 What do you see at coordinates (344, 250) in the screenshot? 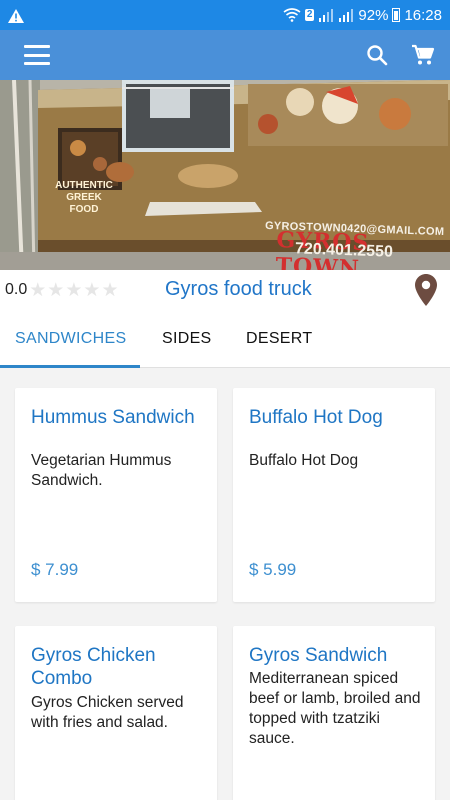
I see `truck-sign-phone: 720.401.2550` at bounding box center [344, 250].